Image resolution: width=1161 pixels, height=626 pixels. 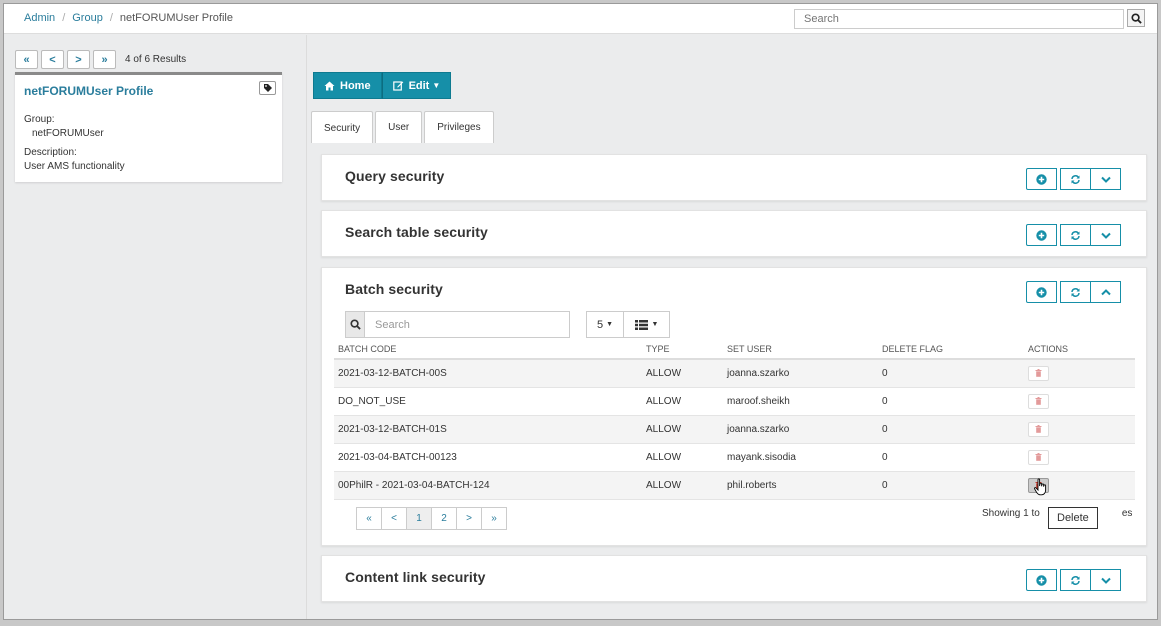 I want to click on batch-search-input: Search, so click(x=387, y=325).